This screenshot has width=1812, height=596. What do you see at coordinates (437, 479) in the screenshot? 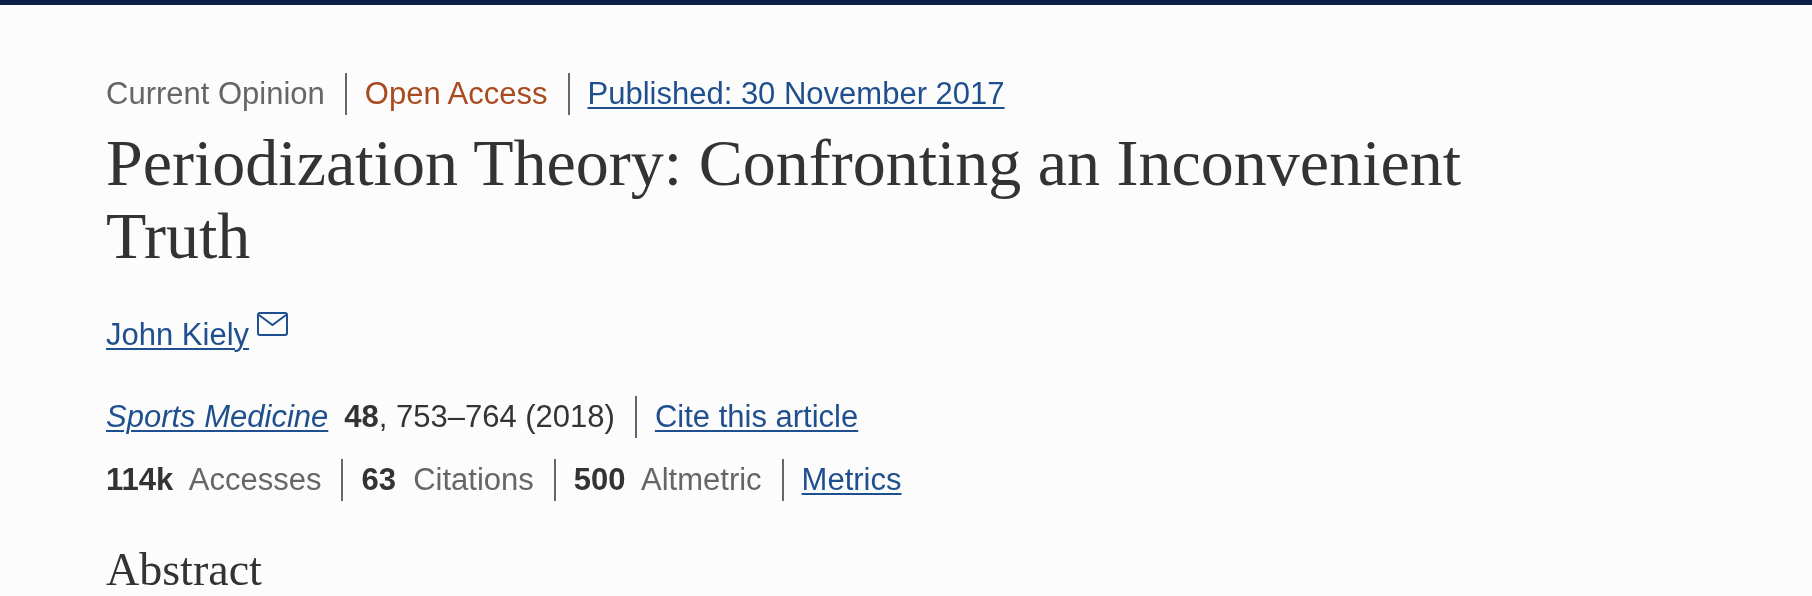
I see `metric-stat: 63 Citations` at bounding box center [437, 479].